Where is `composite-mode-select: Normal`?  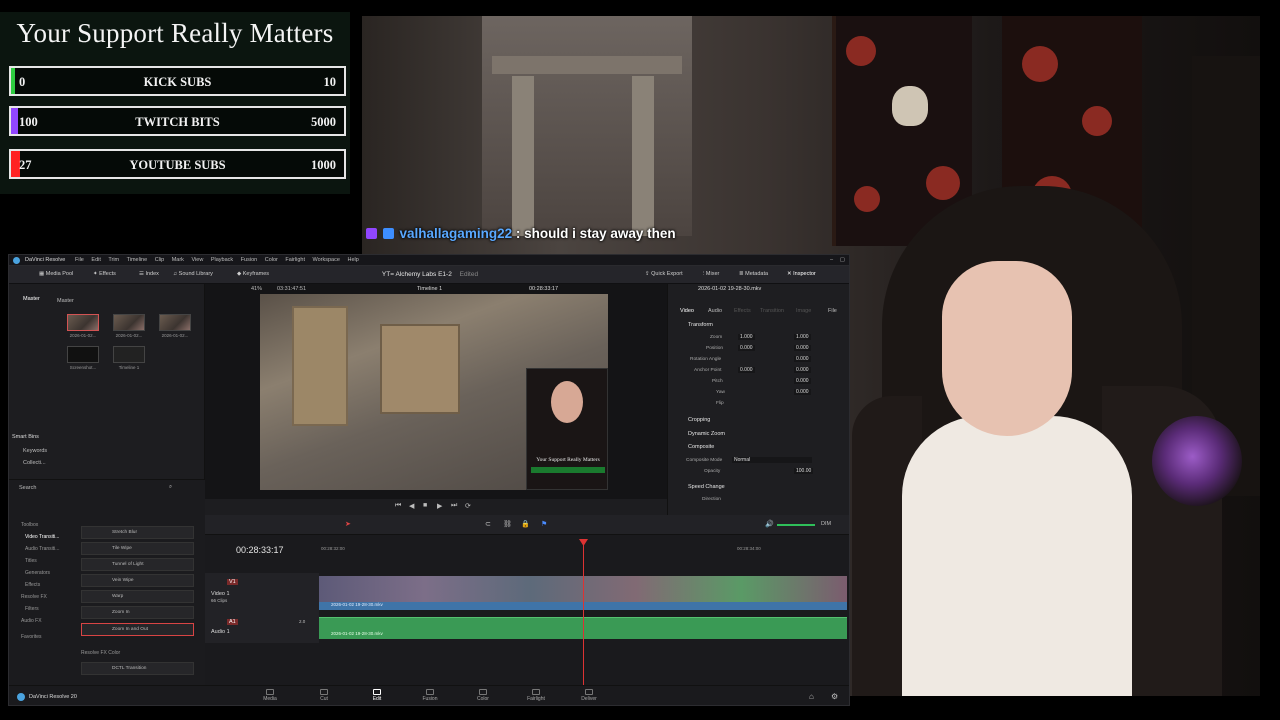 composite-mode-select: Normal is located at coordinates (772, 460).